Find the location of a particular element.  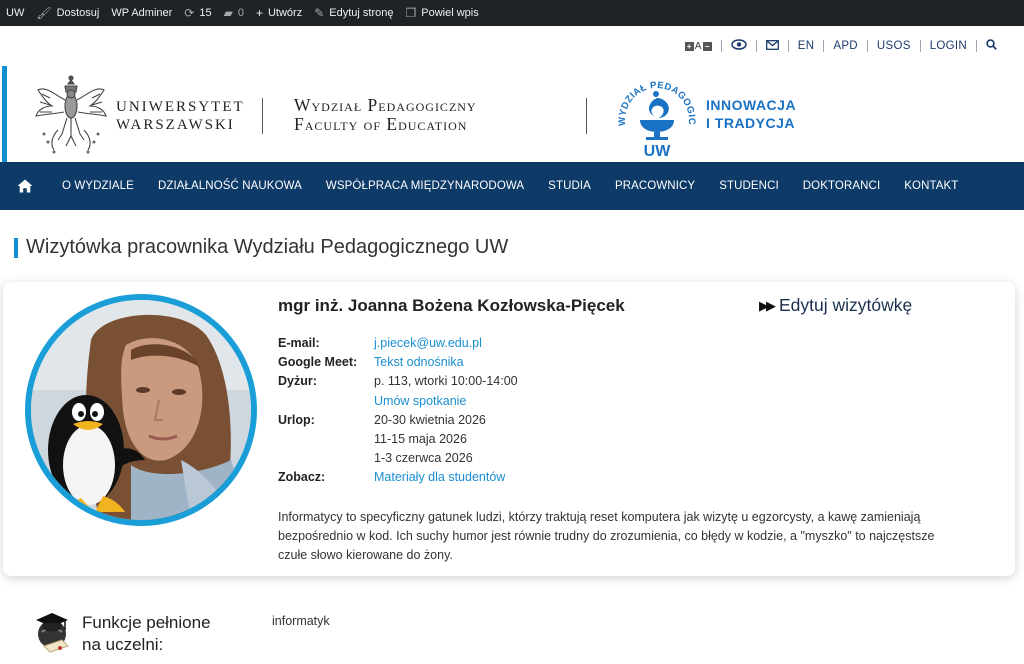

graduation-cap-icon is located at coordinates (52, 633).